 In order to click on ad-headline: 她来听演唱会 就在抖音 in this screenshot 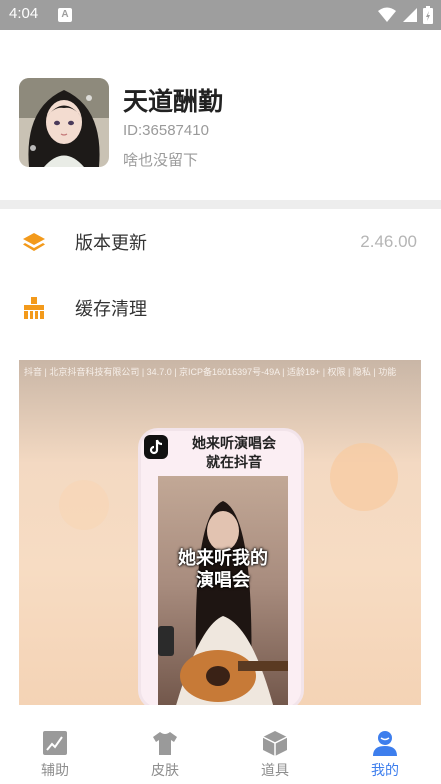, I will do `click(234, 454)`.